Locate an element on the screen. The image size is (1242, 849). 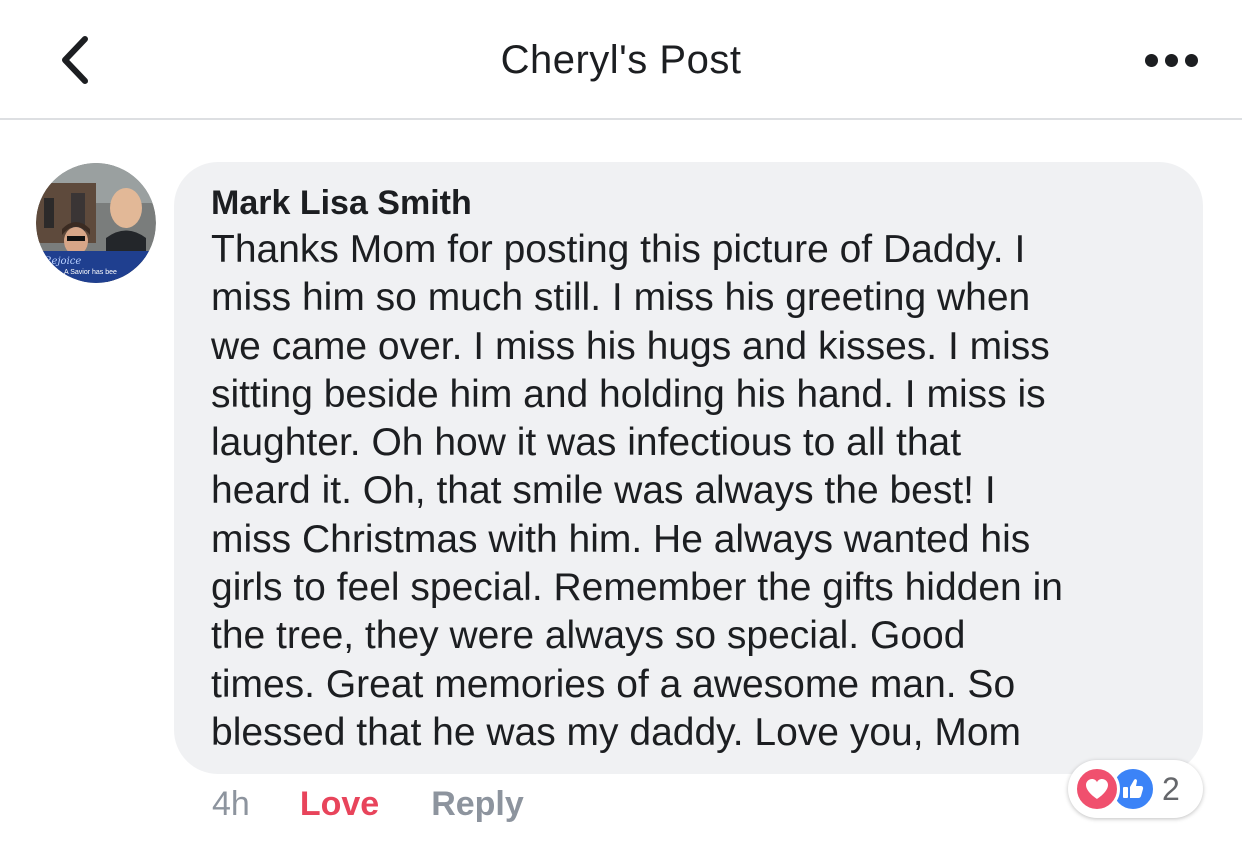
top-navigation-bar: Cheryl's Post is located at coordinates (621, 60).